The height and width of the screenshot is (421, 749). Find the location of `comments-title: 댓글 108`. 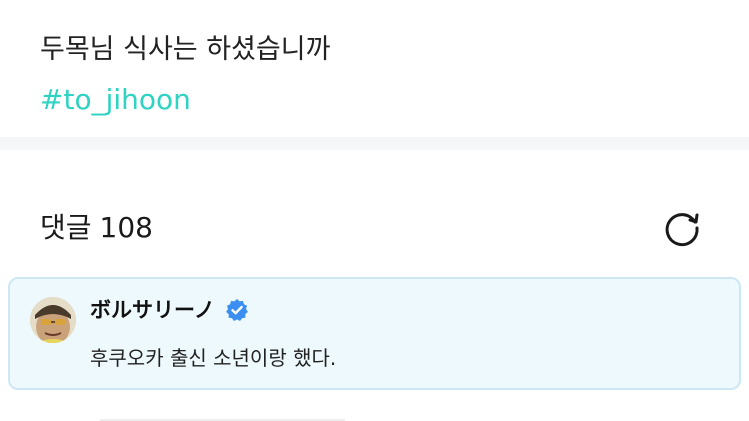

comments-title: 댓글 108 is located at coordinates (96, 228).